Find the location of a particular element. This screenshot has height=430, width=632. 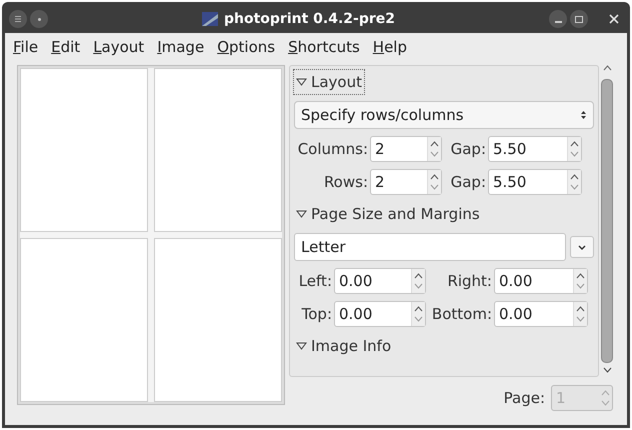

up-down-arrows-icon is located at coordinates (583, 115).